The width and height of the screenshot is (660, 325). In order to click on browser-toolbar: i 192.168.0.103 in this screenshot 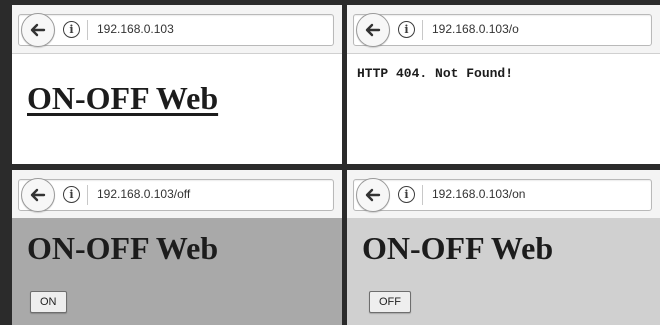, I will do `click(177, 29)`.